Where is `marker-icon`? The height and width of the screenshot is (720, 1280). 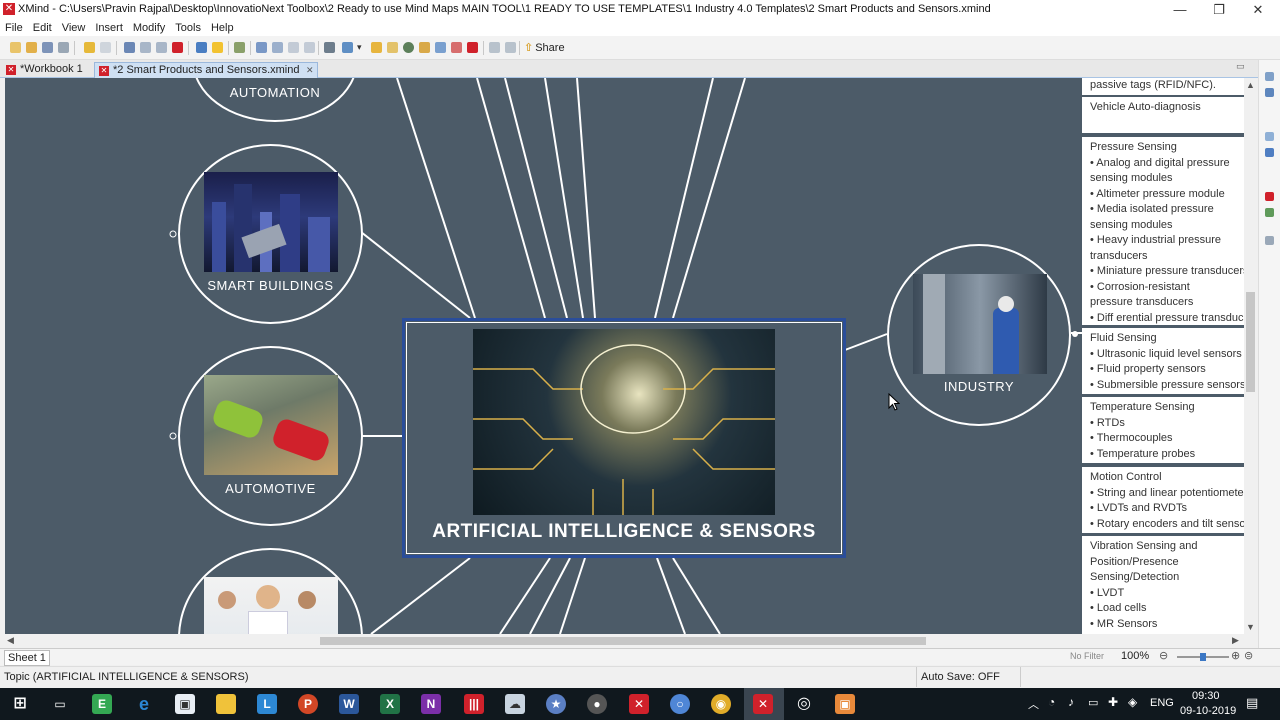
marker-icon is located at coordinates (408, 47).